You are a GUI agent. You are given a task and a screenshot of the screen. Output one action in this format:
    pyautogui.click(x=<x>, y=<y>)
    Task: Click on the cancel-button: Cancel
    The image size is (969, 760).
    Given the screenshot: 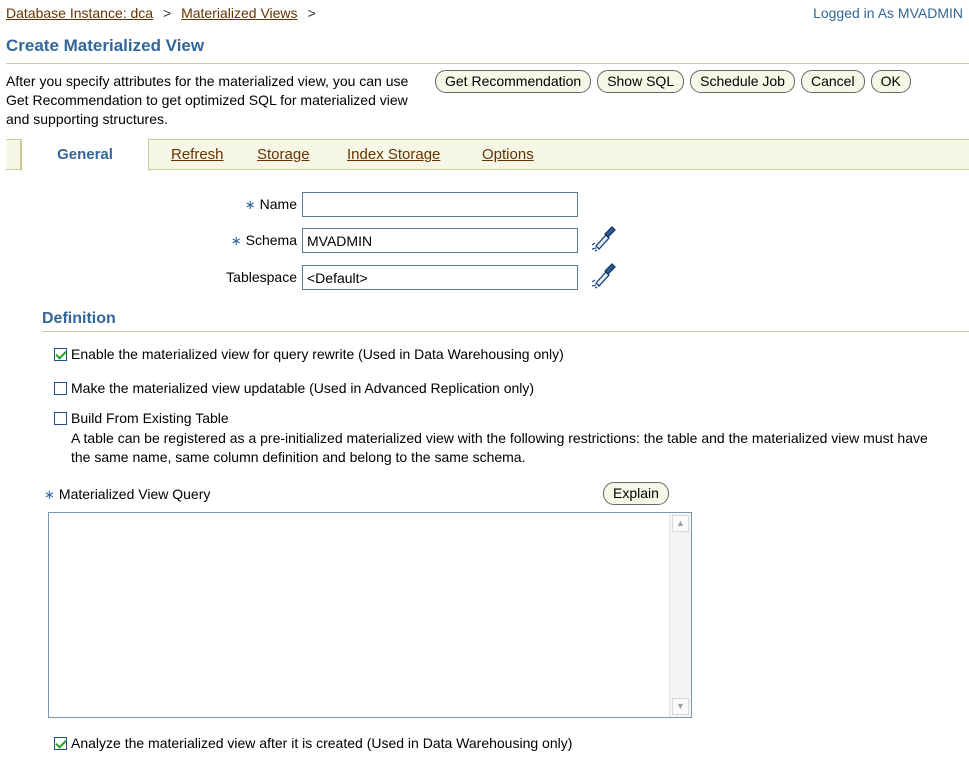 What is the action you would take?
    pyautogui.click(x=832, y=81)
    